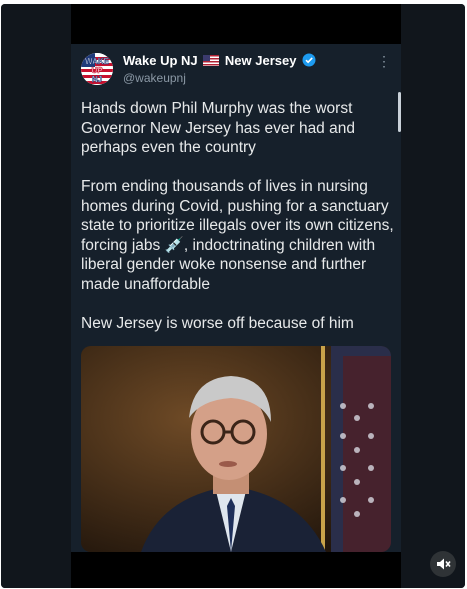 Image resolution: width=467 pixels, height=589 pixels. I want to click on left-letterbox, so click(36, 296).